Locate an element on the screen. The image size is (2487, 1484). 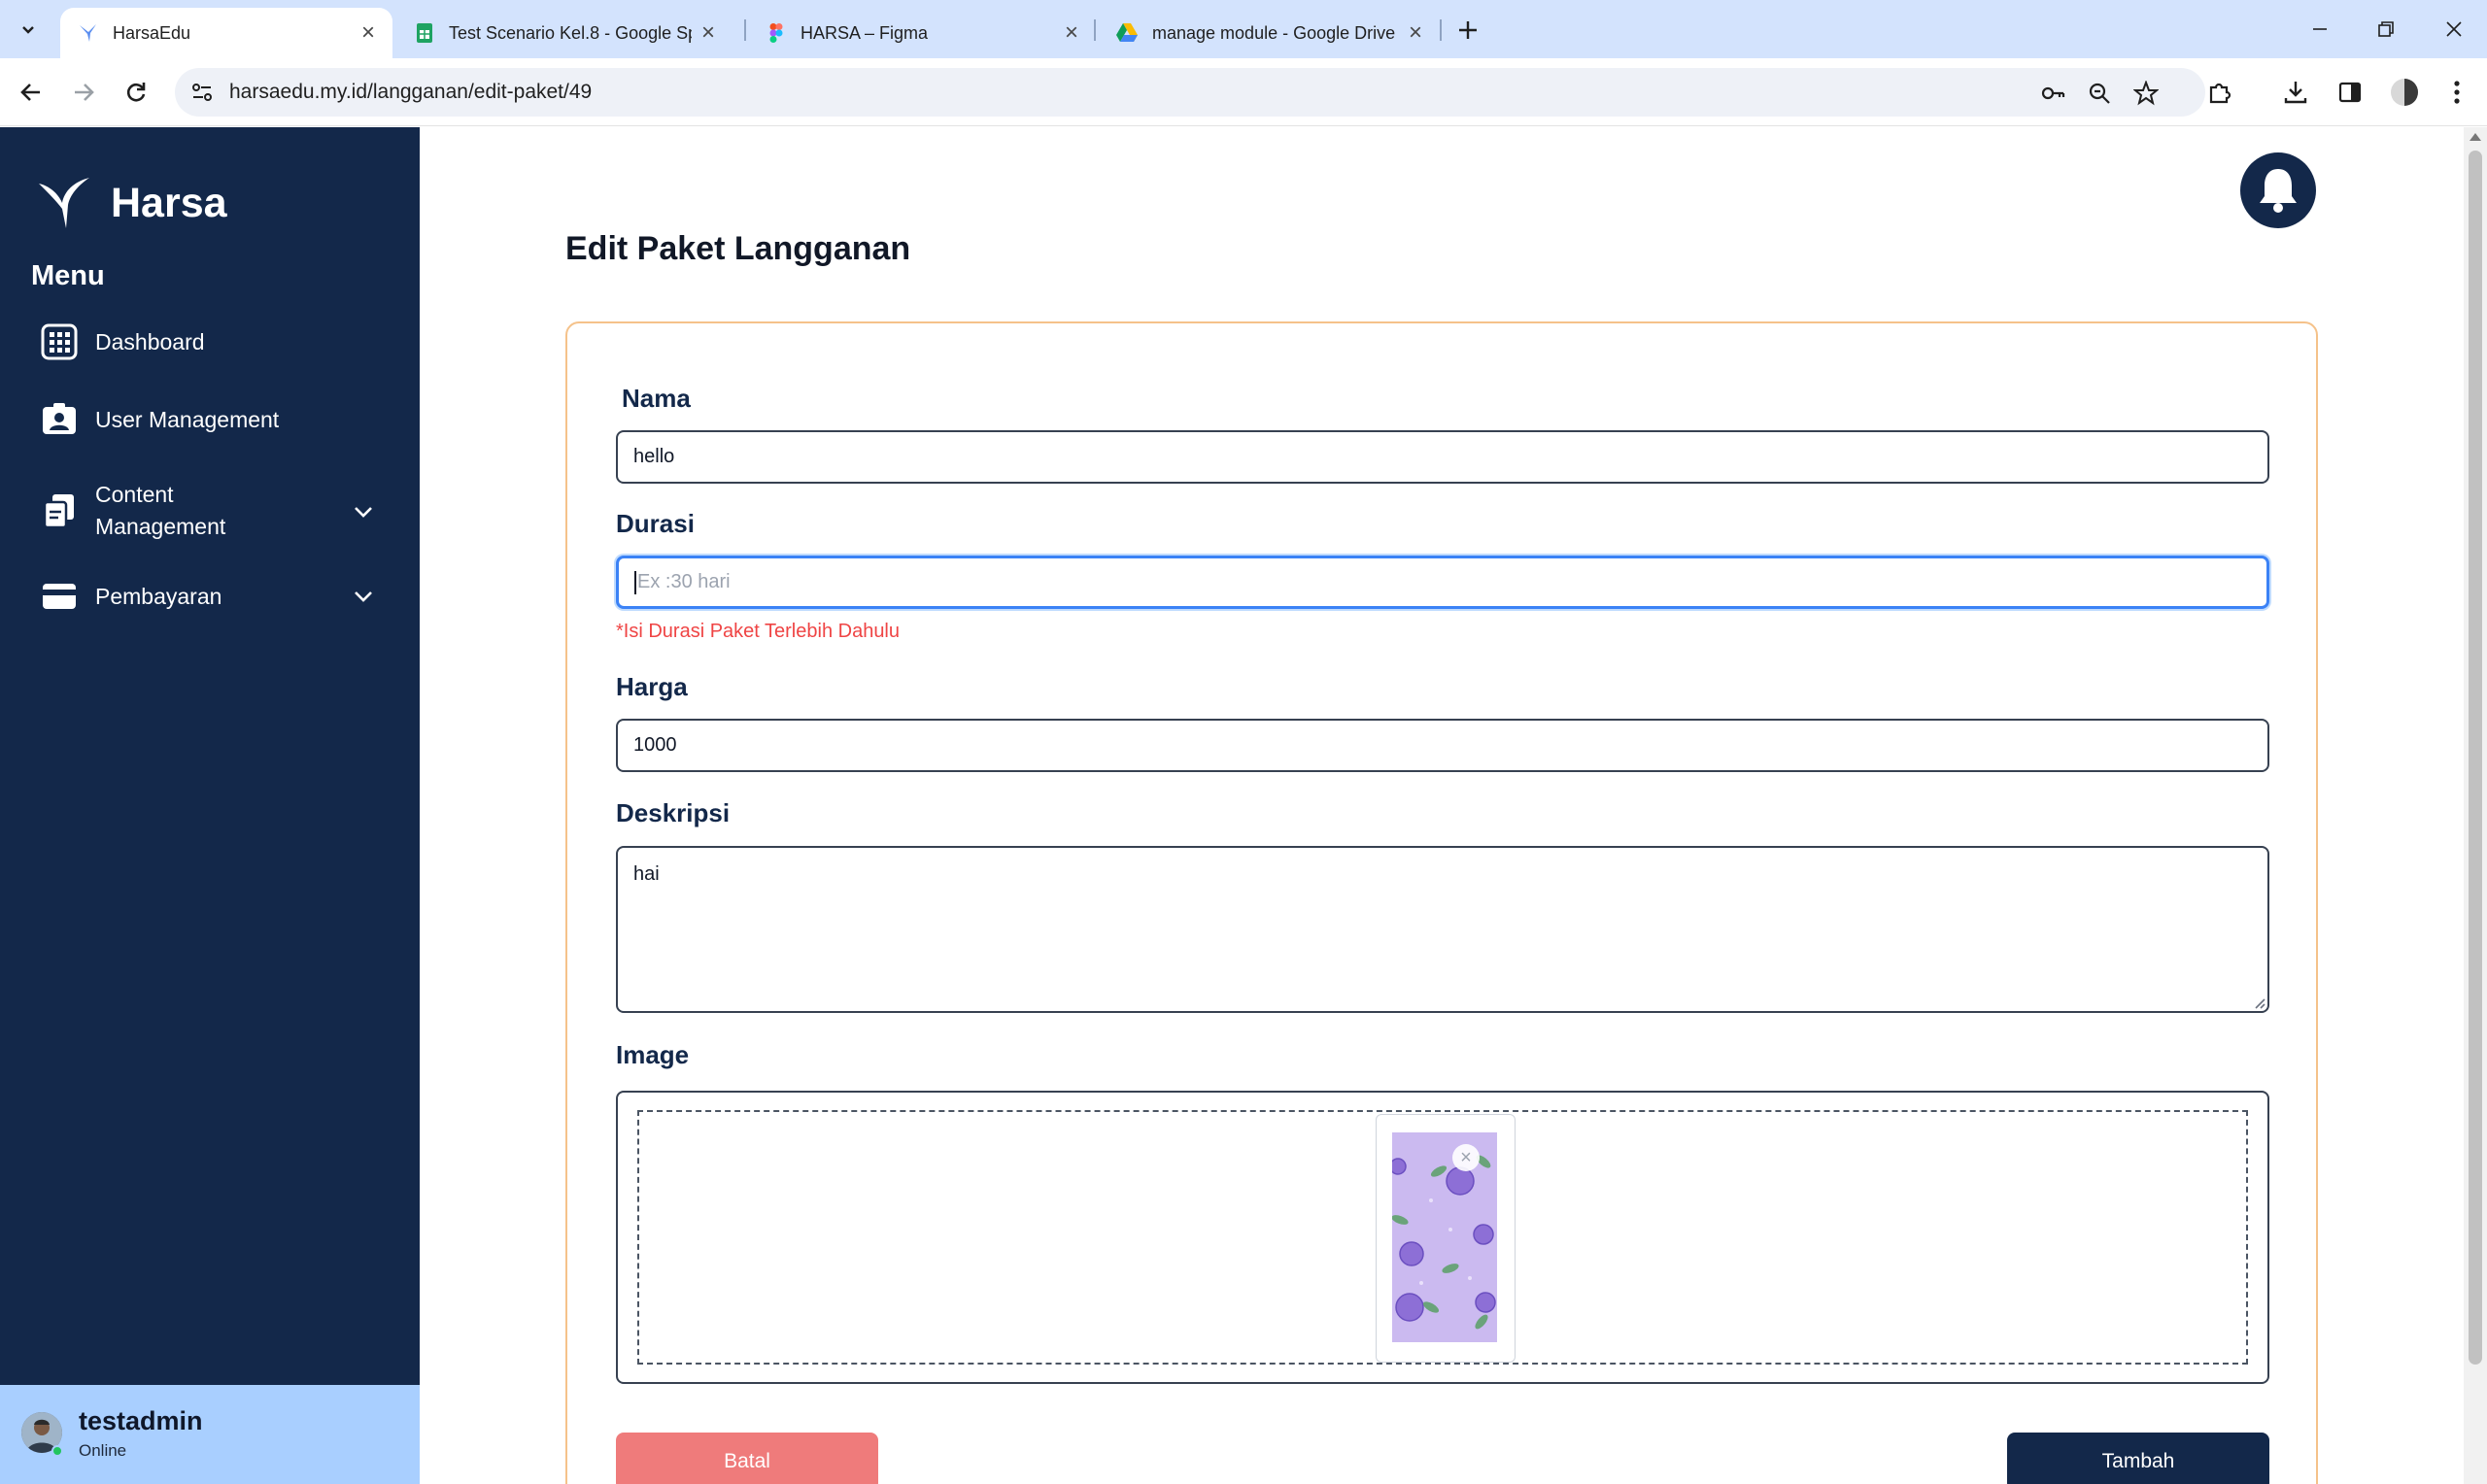
puzzle-icon is located at coordinates (2220, 94).